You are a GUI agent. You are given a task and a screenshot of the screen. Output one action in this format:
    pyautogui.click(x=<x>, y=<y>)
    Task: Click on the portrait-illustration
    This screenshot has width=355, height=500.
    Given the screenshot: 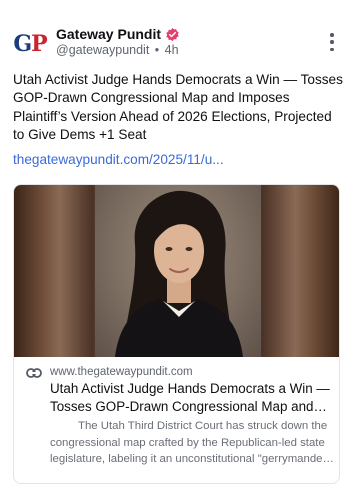 What is the action you would take?
    pyautogui.click(x=179, y=273)
    